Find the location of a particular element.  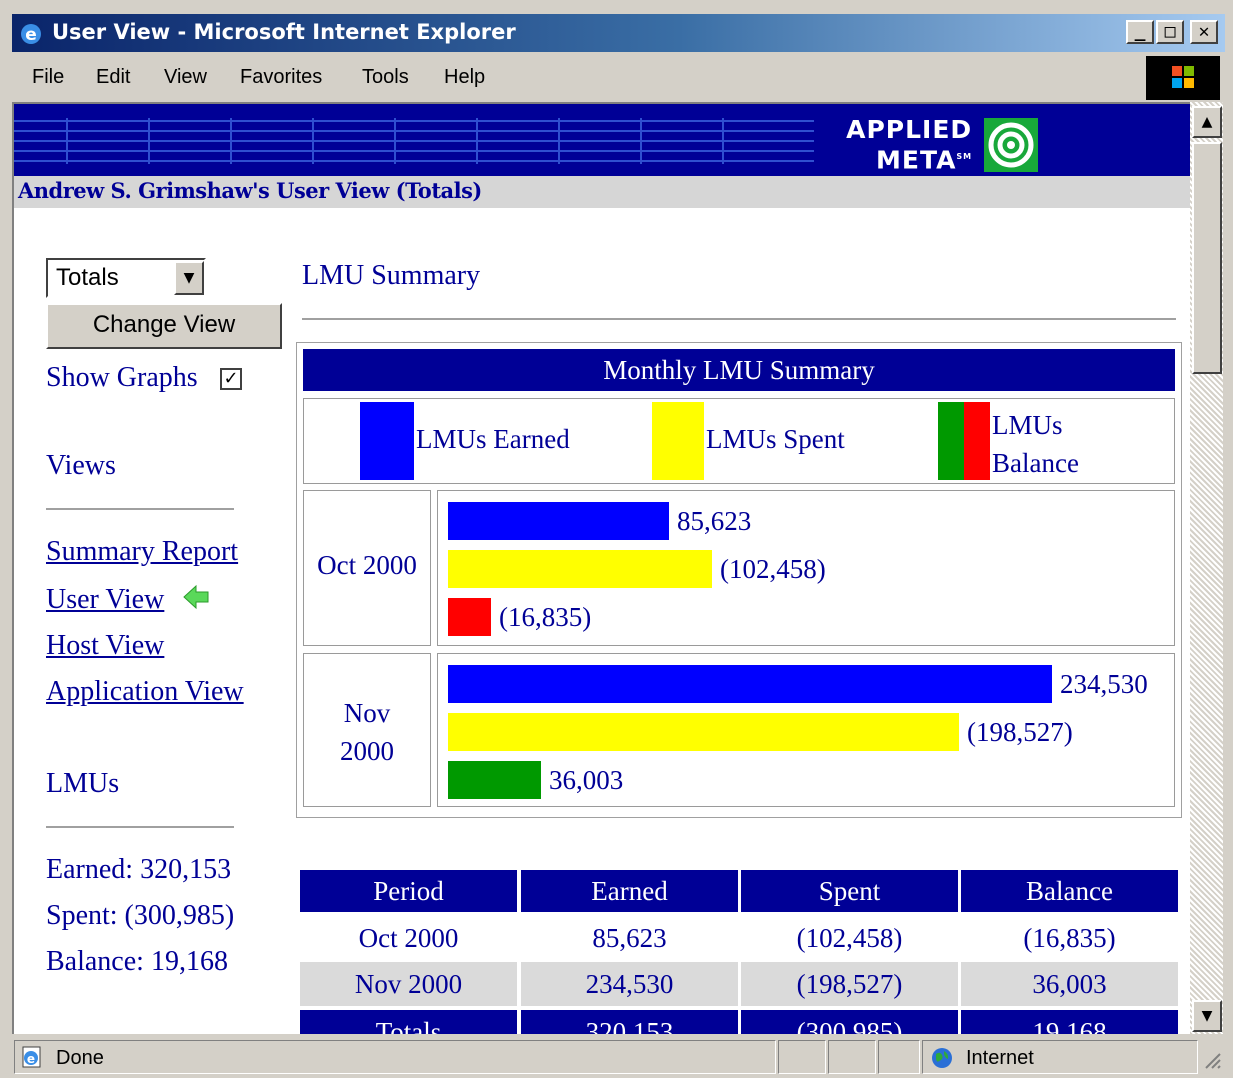

table-cell: (102,458) is located at coordinates (849, 938).